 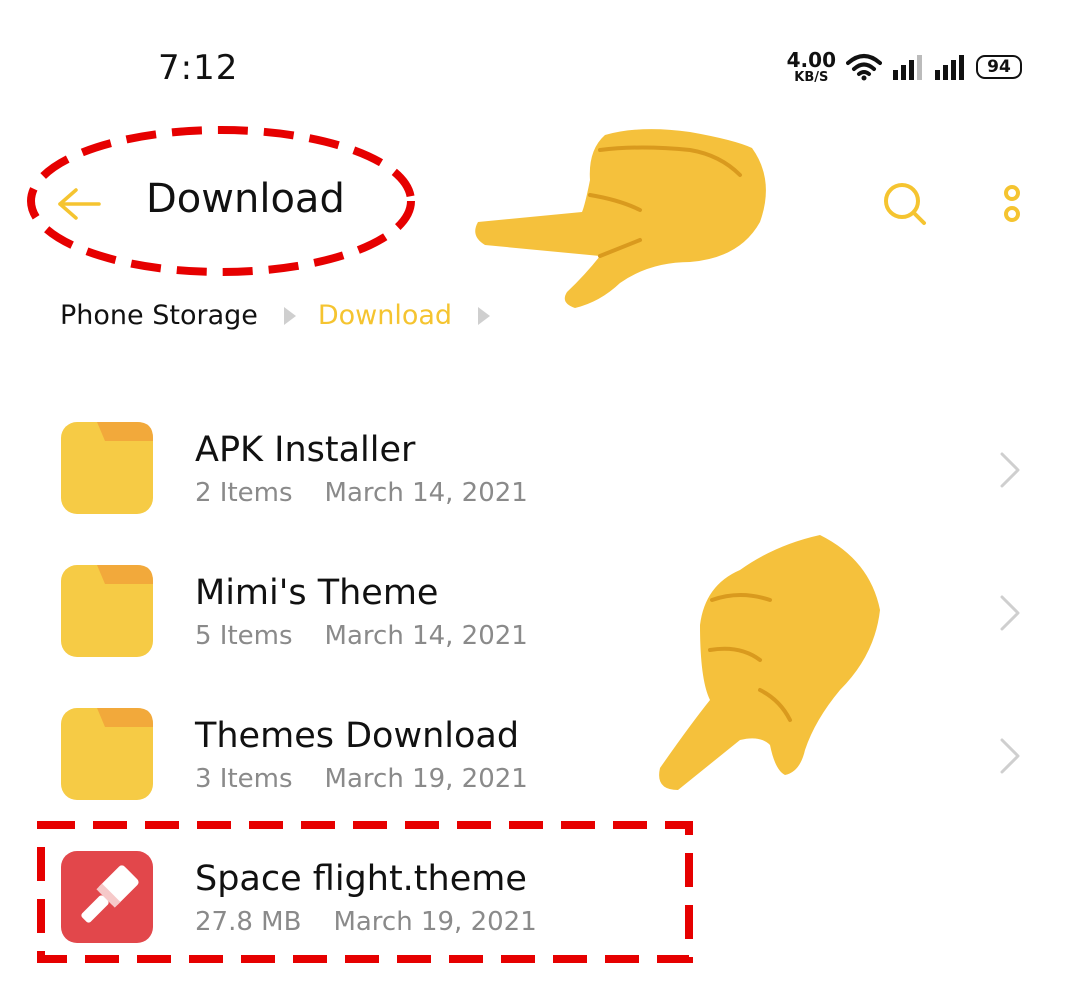 What do you see at coordinates (221, 201) in the screenshot?
I see `annotation-ellipse` at bounding box center [221, 201].